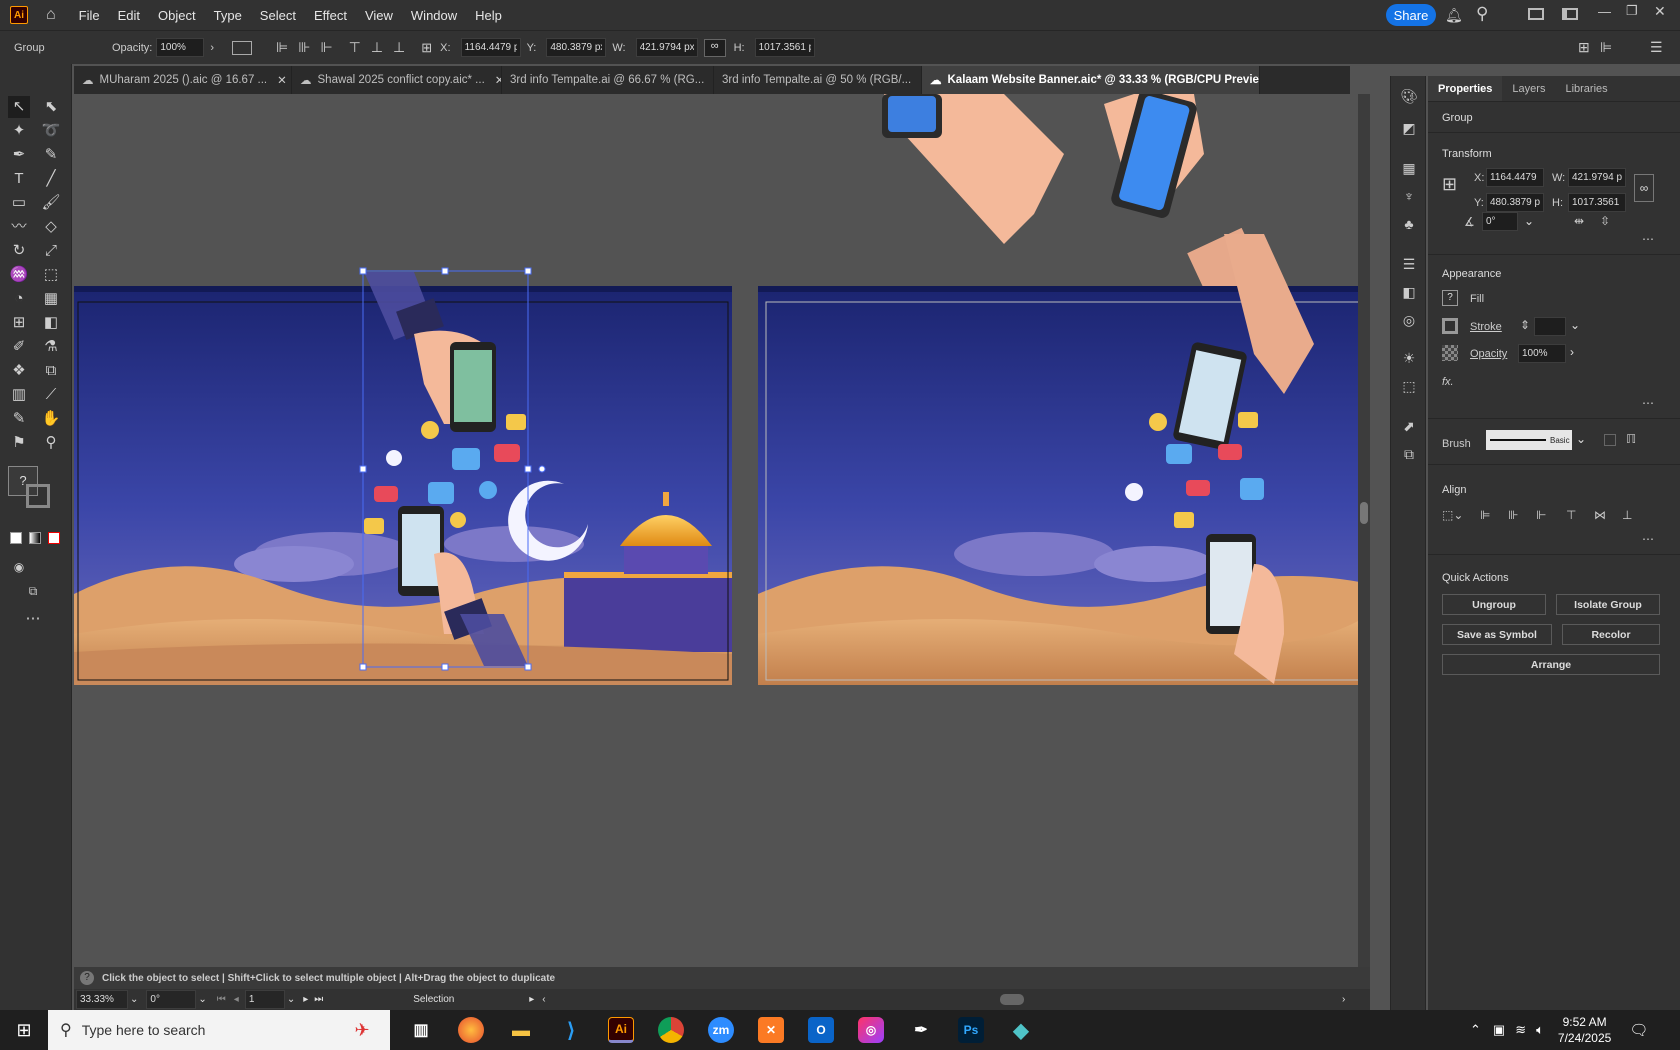  What do you see at coordinates (1409, 264) in the screenshot?
I see `stroke-panel-icon: ☰` at bounding box center [1409, 264].